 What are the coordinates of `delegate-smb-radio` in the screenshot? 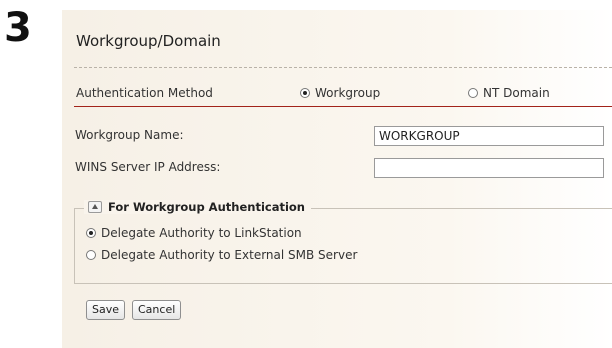 It's located at (91, 255).